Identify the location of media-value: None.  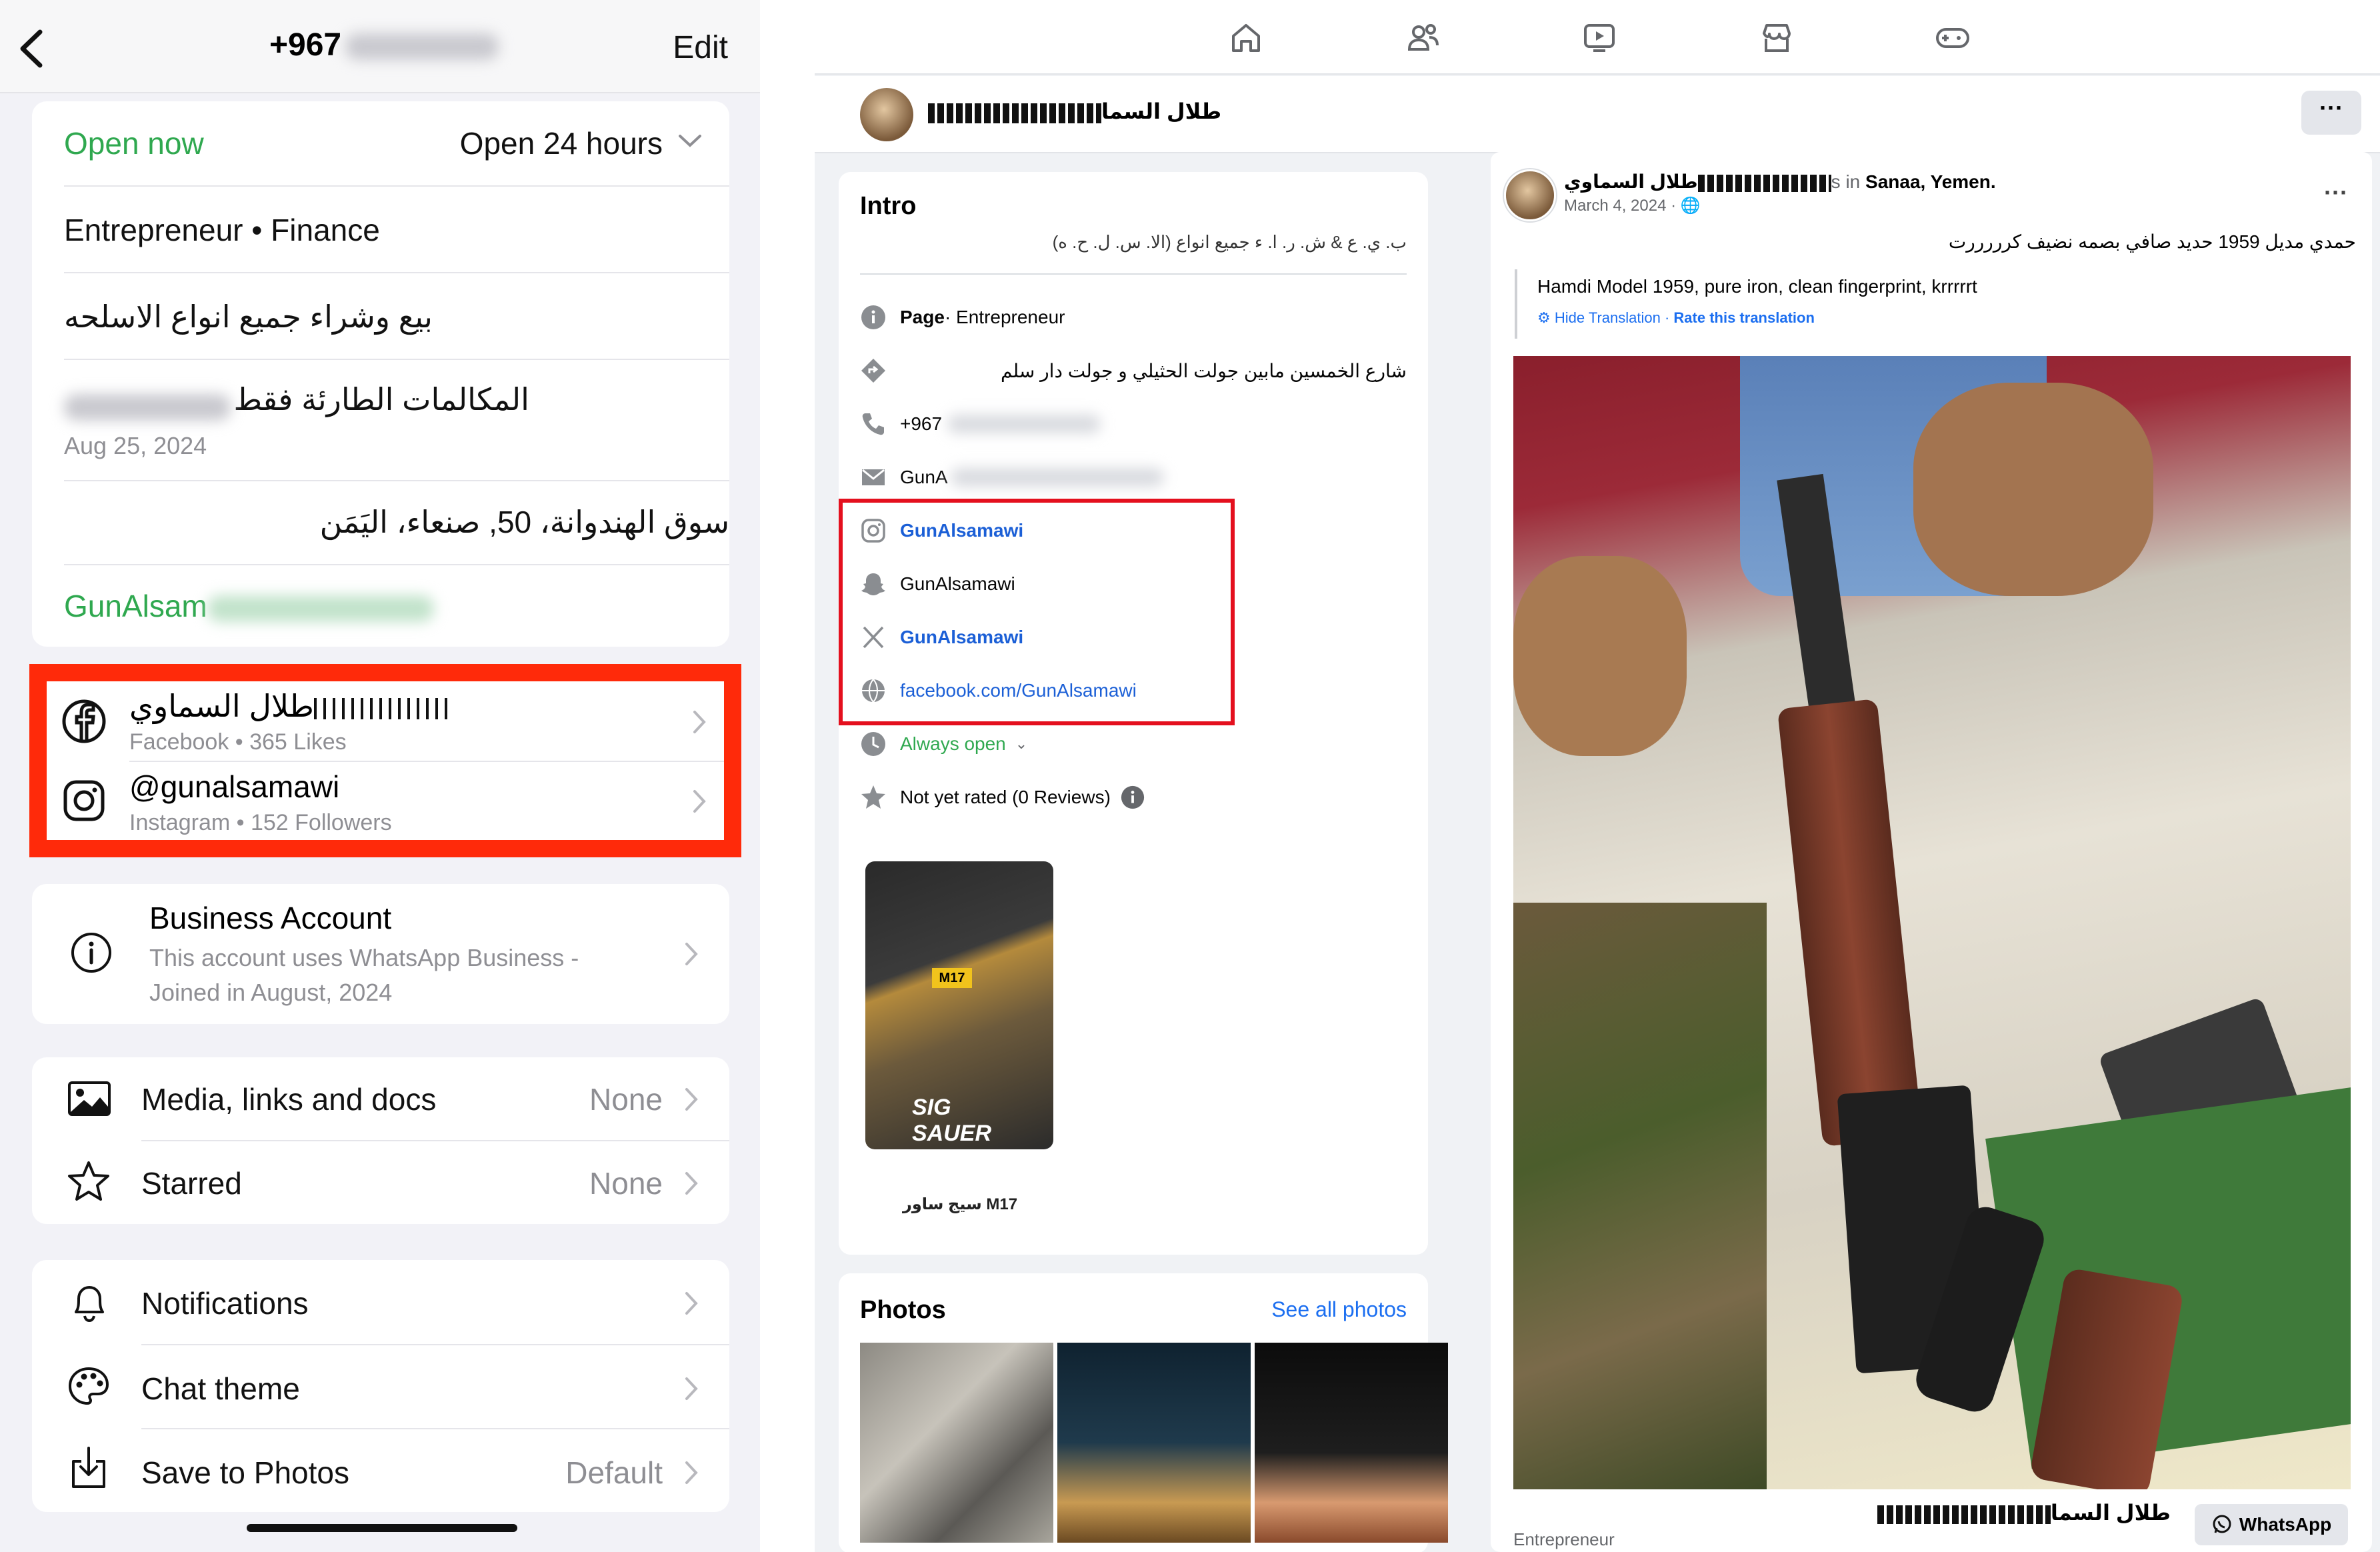
(626, 1099).